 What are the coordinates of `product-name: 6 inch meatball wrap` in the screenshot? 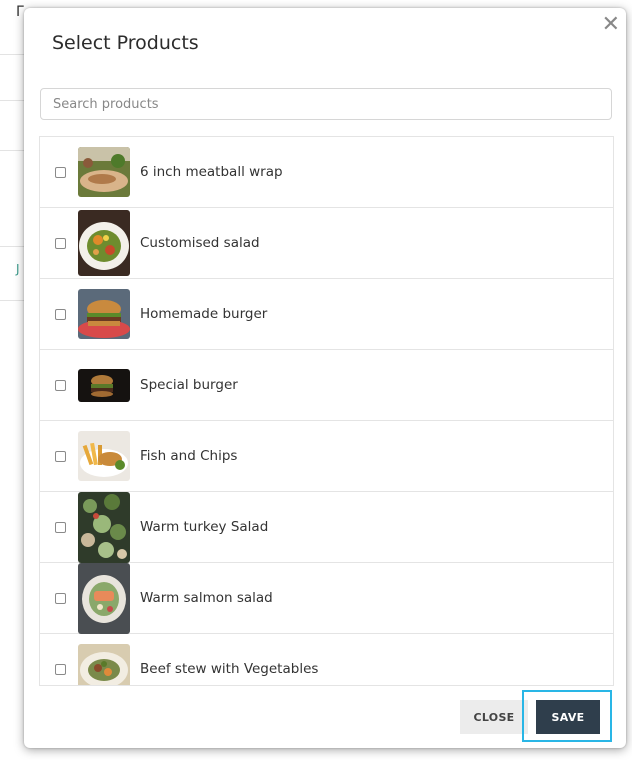 It's located at (211, 172).